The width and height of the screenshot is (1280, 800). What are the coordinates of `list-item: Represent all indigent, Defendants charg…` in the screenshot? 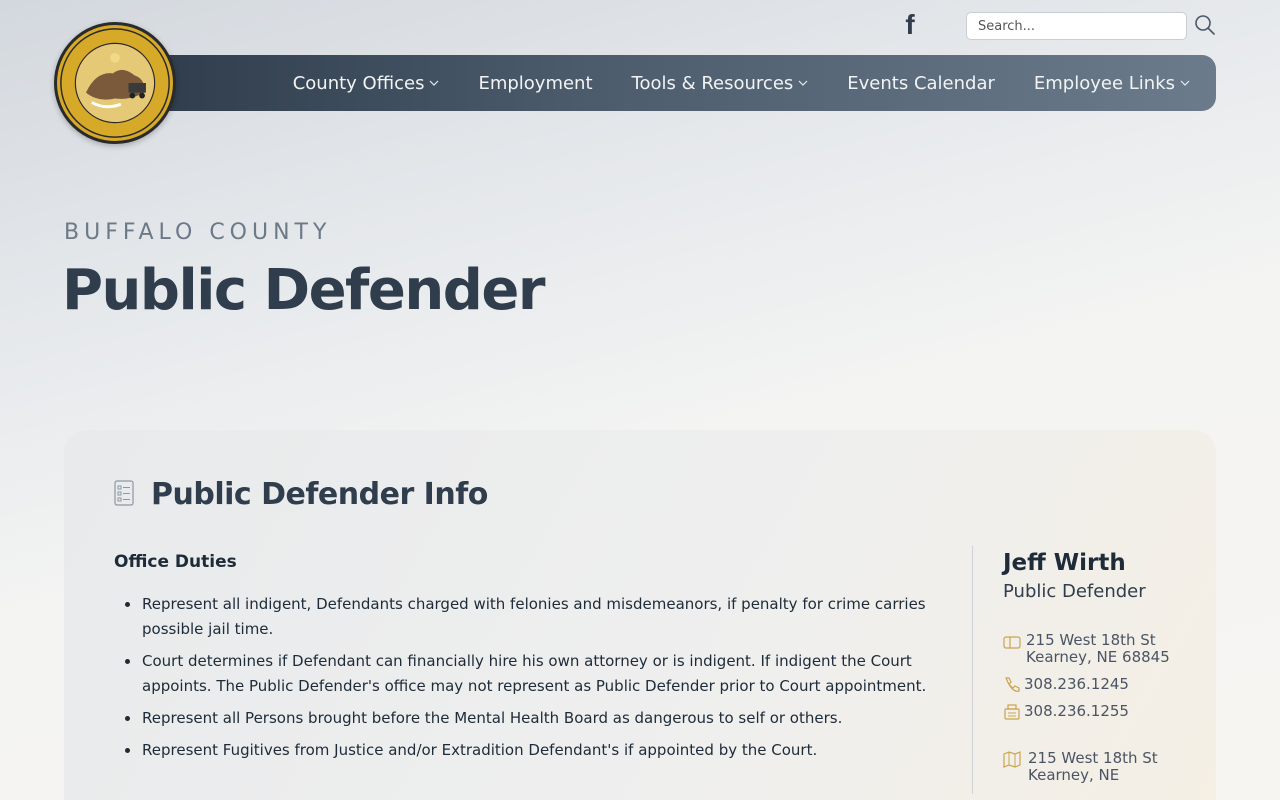 It's located at (529, 617).